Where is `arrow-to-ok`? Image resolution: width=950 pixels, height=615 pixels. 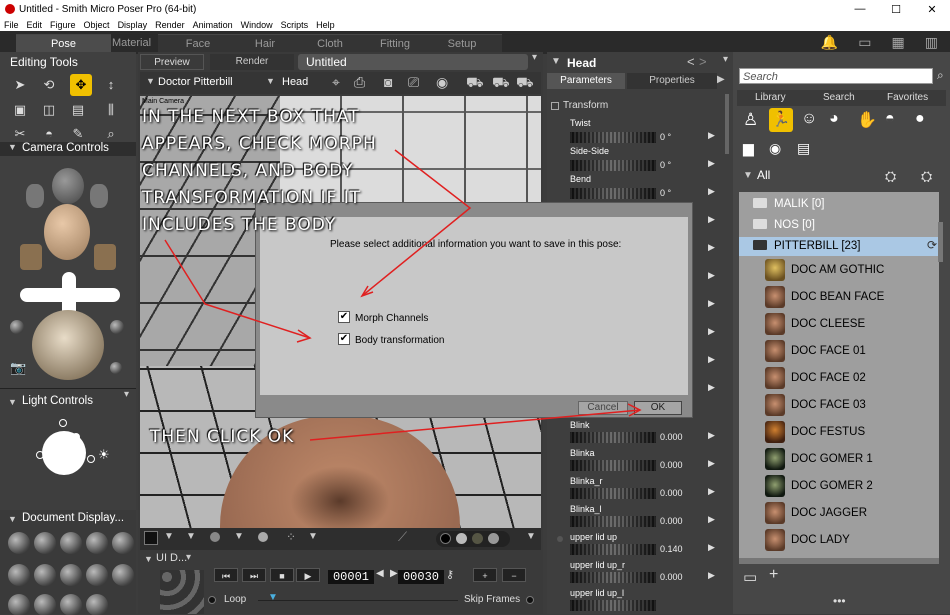 arrow-to-ok is located at coordinates (475, 425).